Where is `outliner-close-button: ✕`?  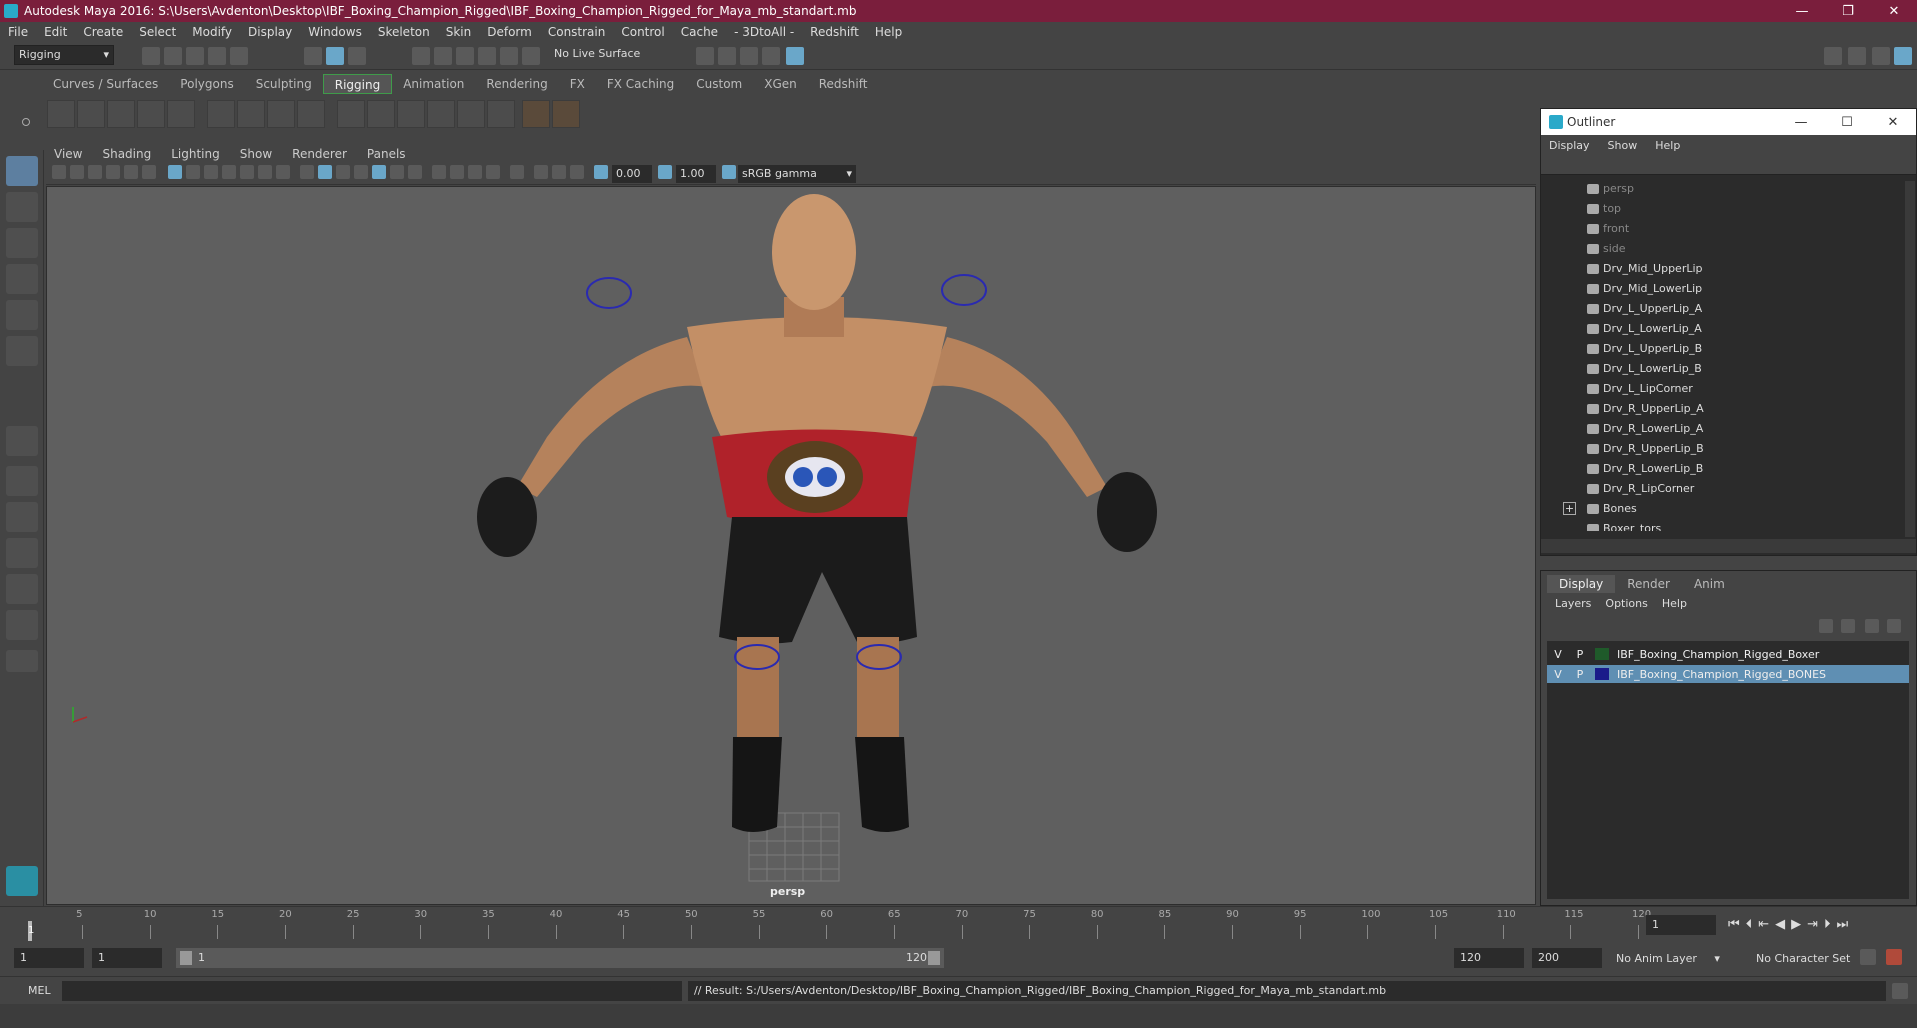
outliner-close-button: ✕ is located at coordinates (1893, 122).